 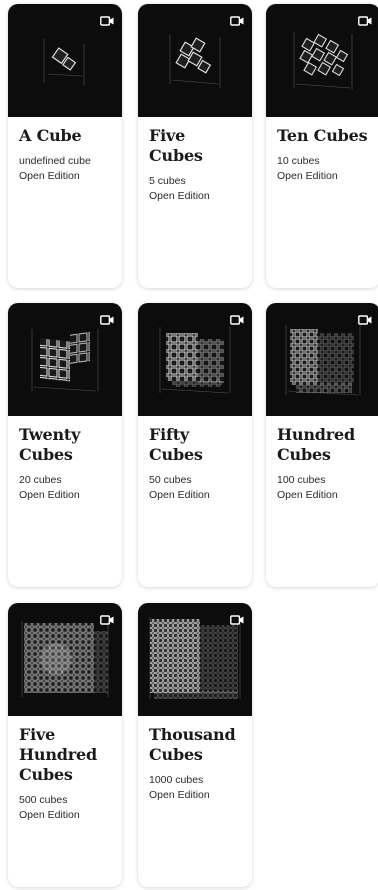 I want to click on collection-card-twenty-cubes: Twenty Cubes 20 cubes Open Edition, so click(x=65, y=445).